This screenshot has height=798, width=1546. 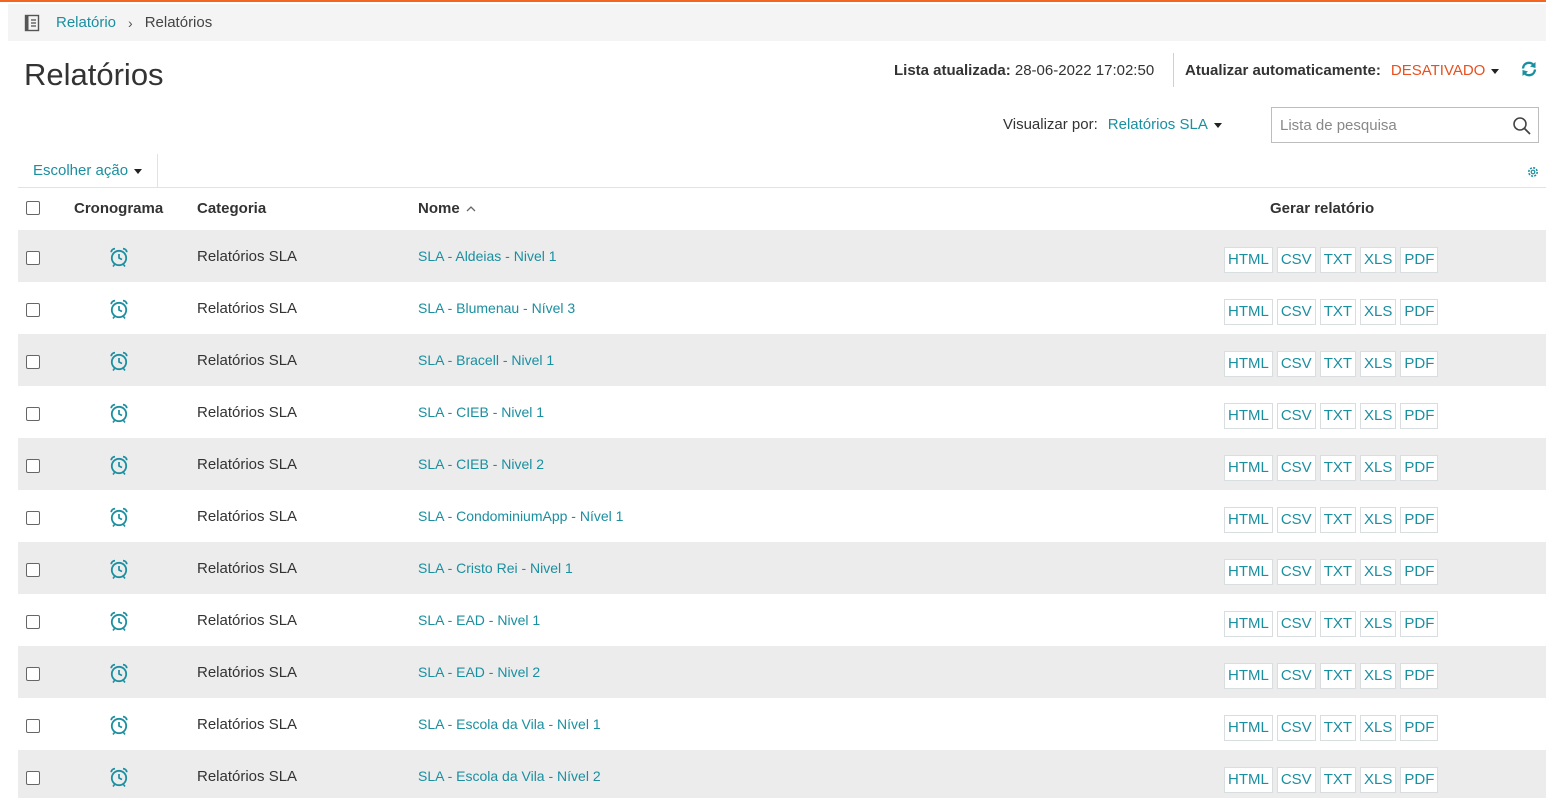 What do you see at coordinates (1529, 69) in the screenshot?
I see `refresh-icon` at bounding box center [1529, 69].